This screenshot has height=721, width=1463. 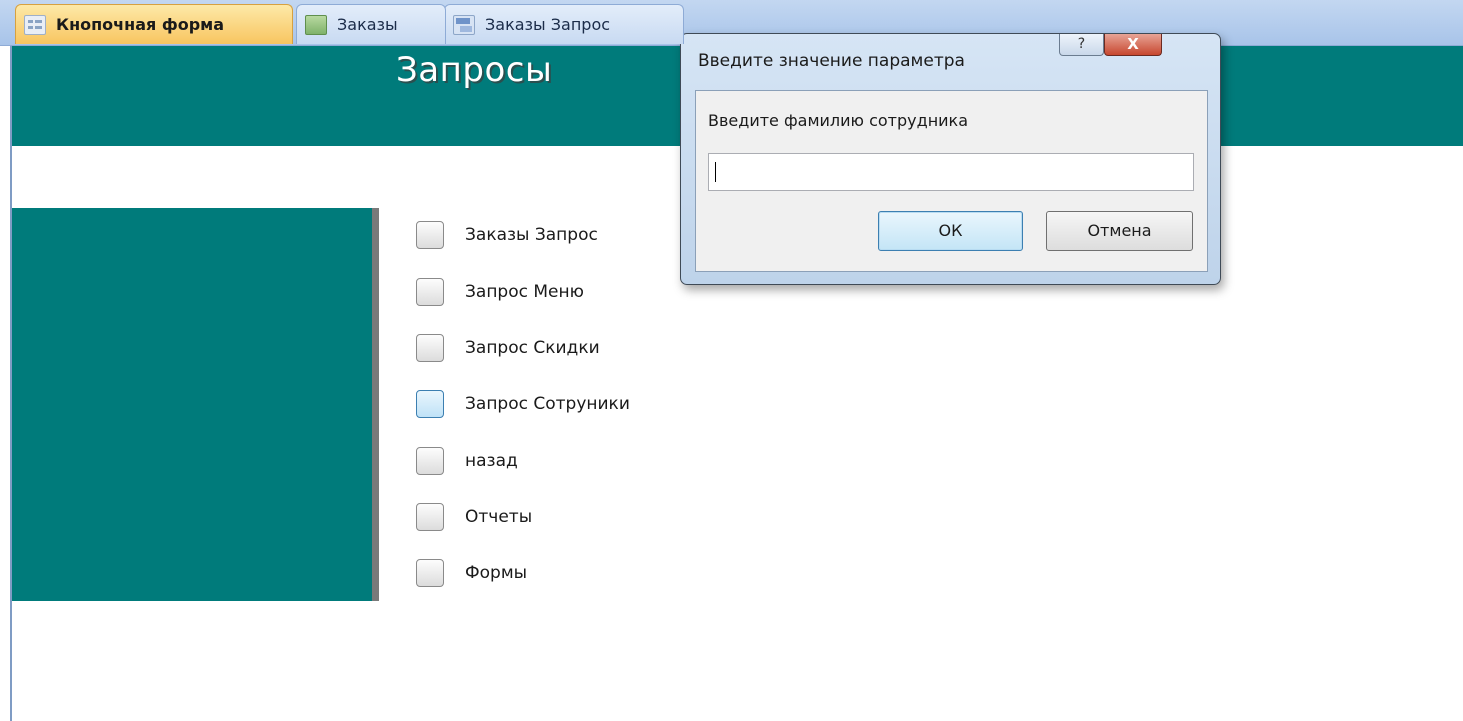 What do you see at coordinates (532, 348) in the screenshot?
I see `menu-label: Запрос Скидки` at bounding box center [532, 348].